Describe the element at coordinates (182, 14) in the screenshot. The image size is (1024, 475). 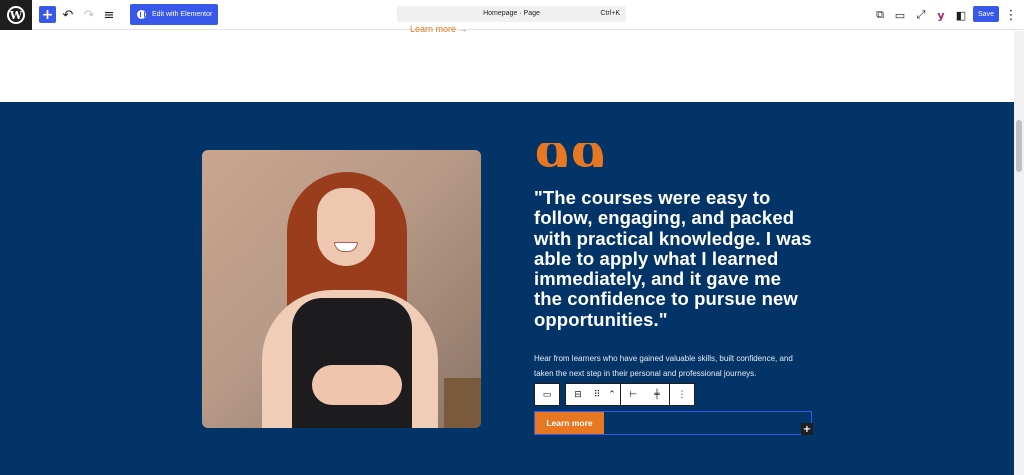
I see `elementor-button-label: Edit with Elementor` at that location.